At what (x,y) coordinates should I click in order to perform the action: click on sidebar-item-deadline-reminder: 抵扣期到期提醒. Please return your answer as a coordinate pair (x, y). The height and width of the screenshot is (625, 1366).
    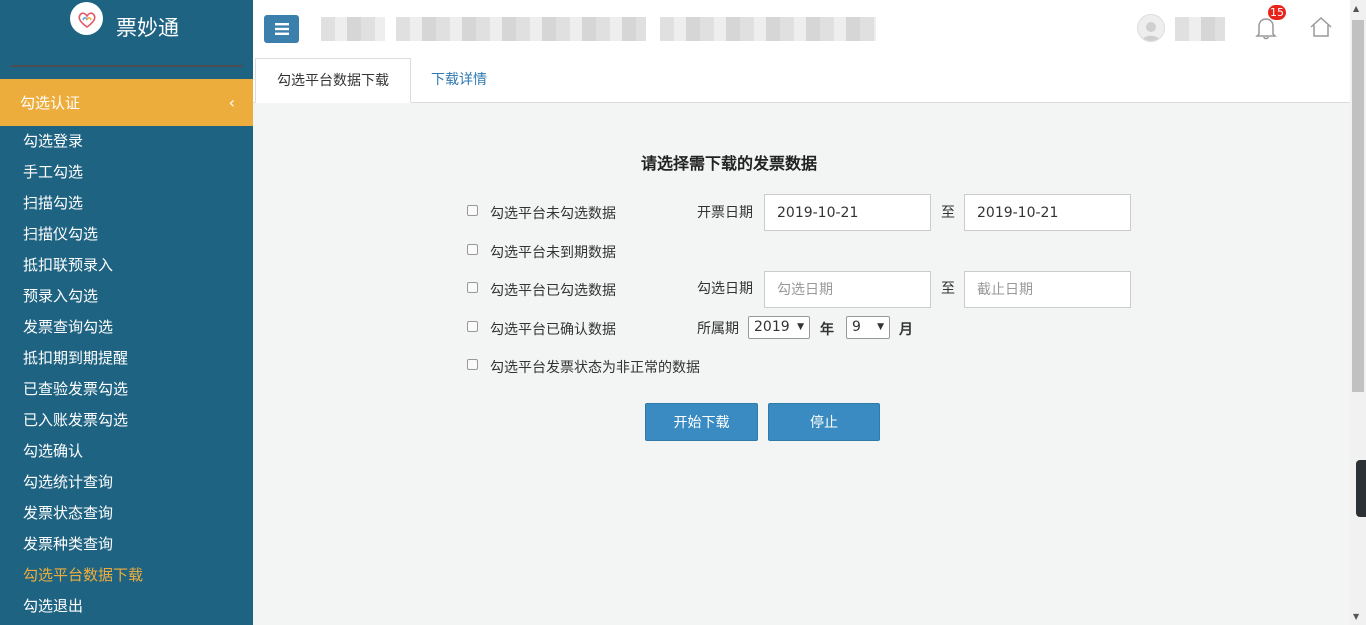
    Looking at the image, I should click on (126, 358).